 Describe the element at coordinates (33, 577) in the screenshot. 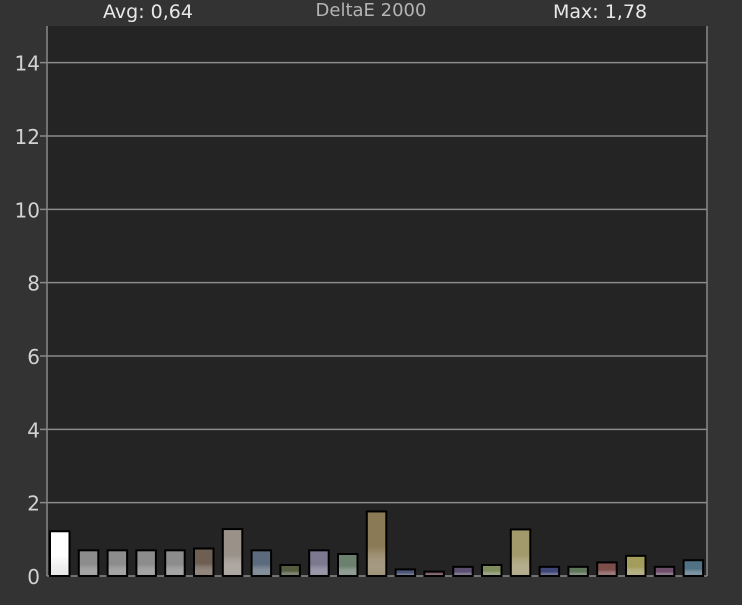

I see `y-tick-label: 0` at that location.